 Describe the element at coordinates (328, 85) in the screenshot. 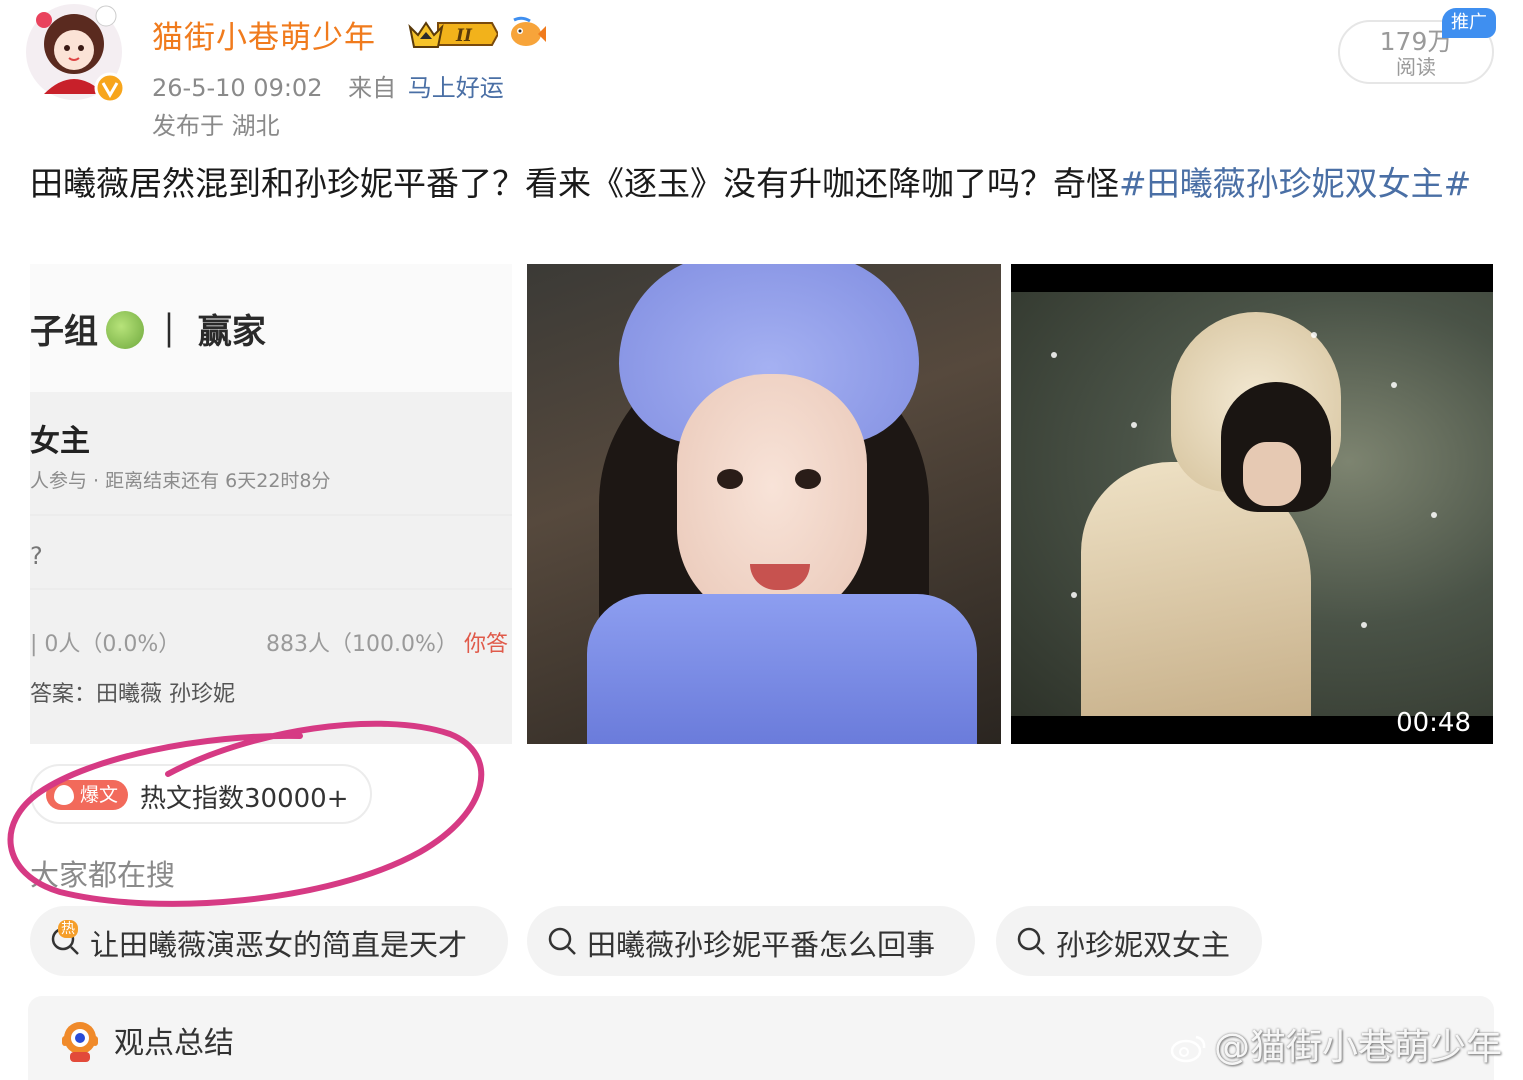

I see `post-meta: 26-5-10 09:02 来自 马上好运` at that location.